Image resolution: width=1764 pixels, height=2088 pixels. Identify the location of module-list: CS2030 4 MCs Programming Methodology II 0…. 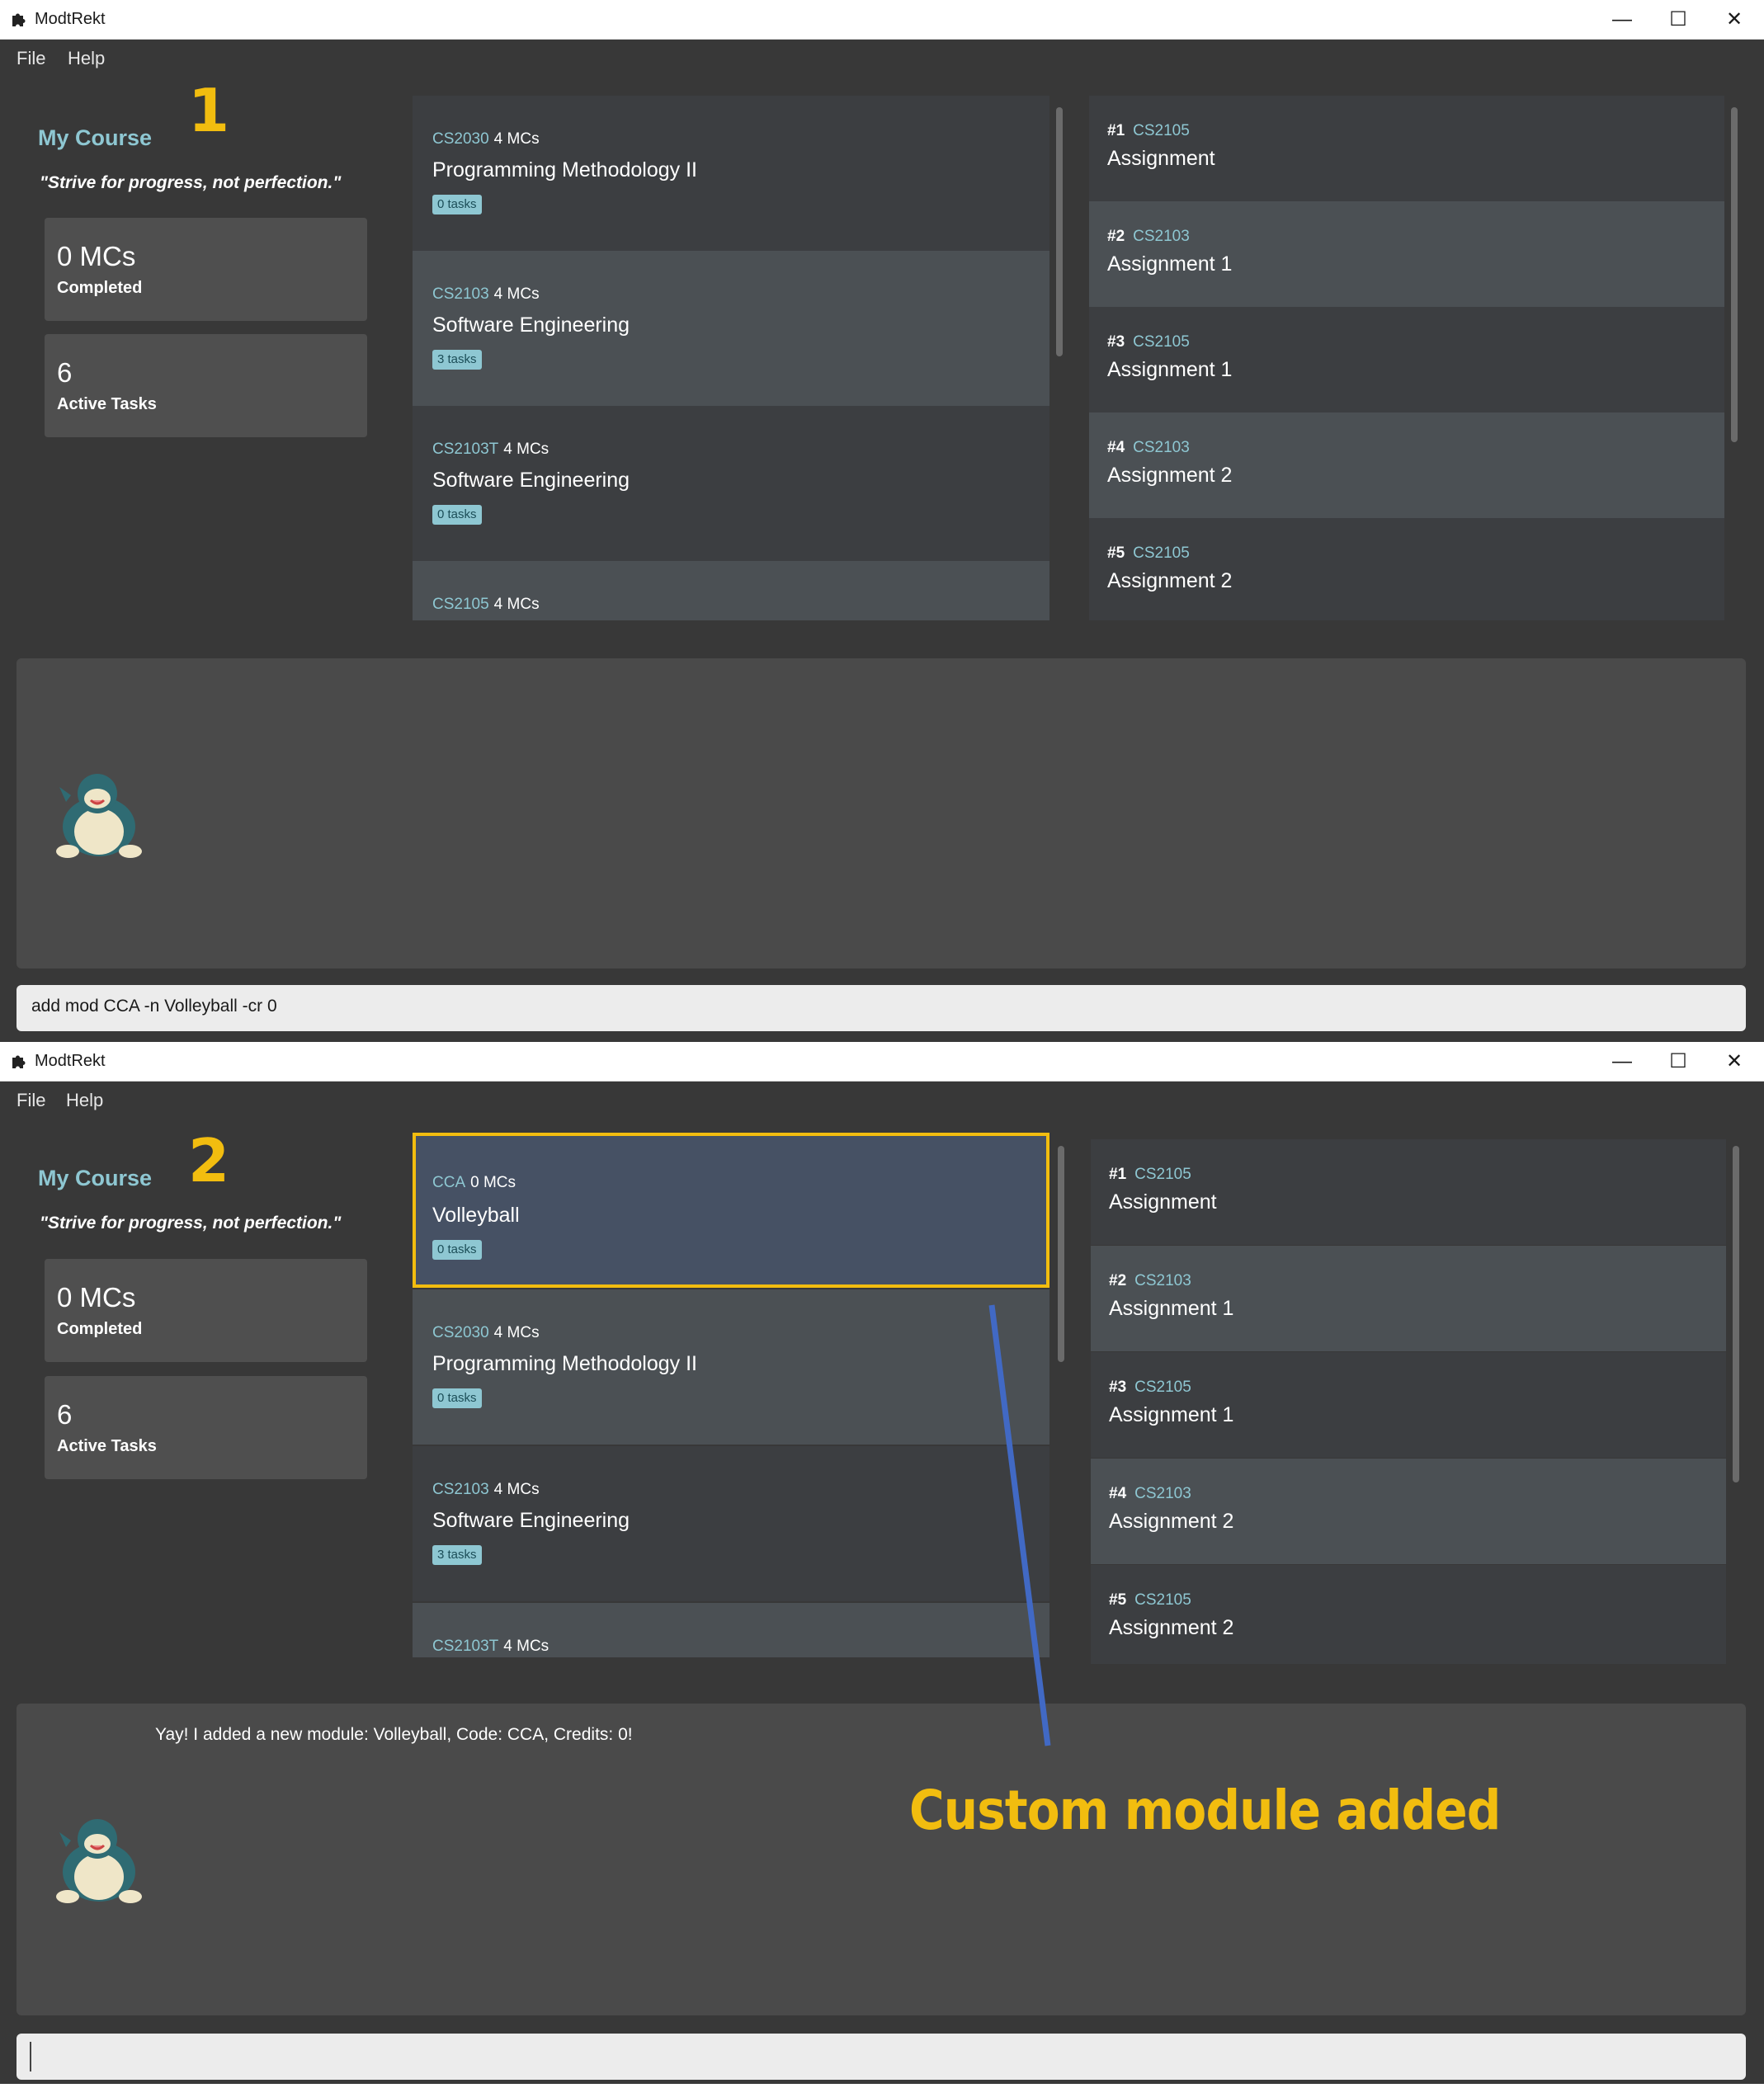
(731, 358).